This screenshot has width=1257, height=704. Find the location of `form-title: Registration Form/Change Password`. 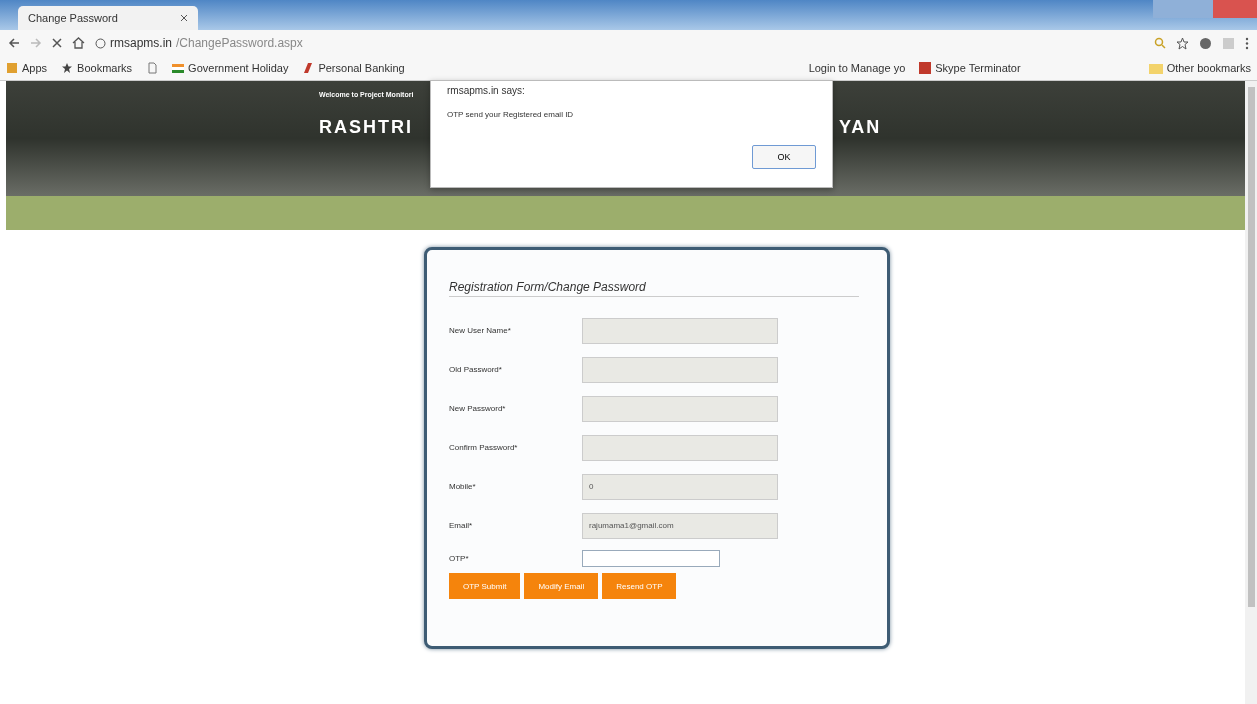

form-title: Registration Form/Change Password is located at coordinates (654, 288).